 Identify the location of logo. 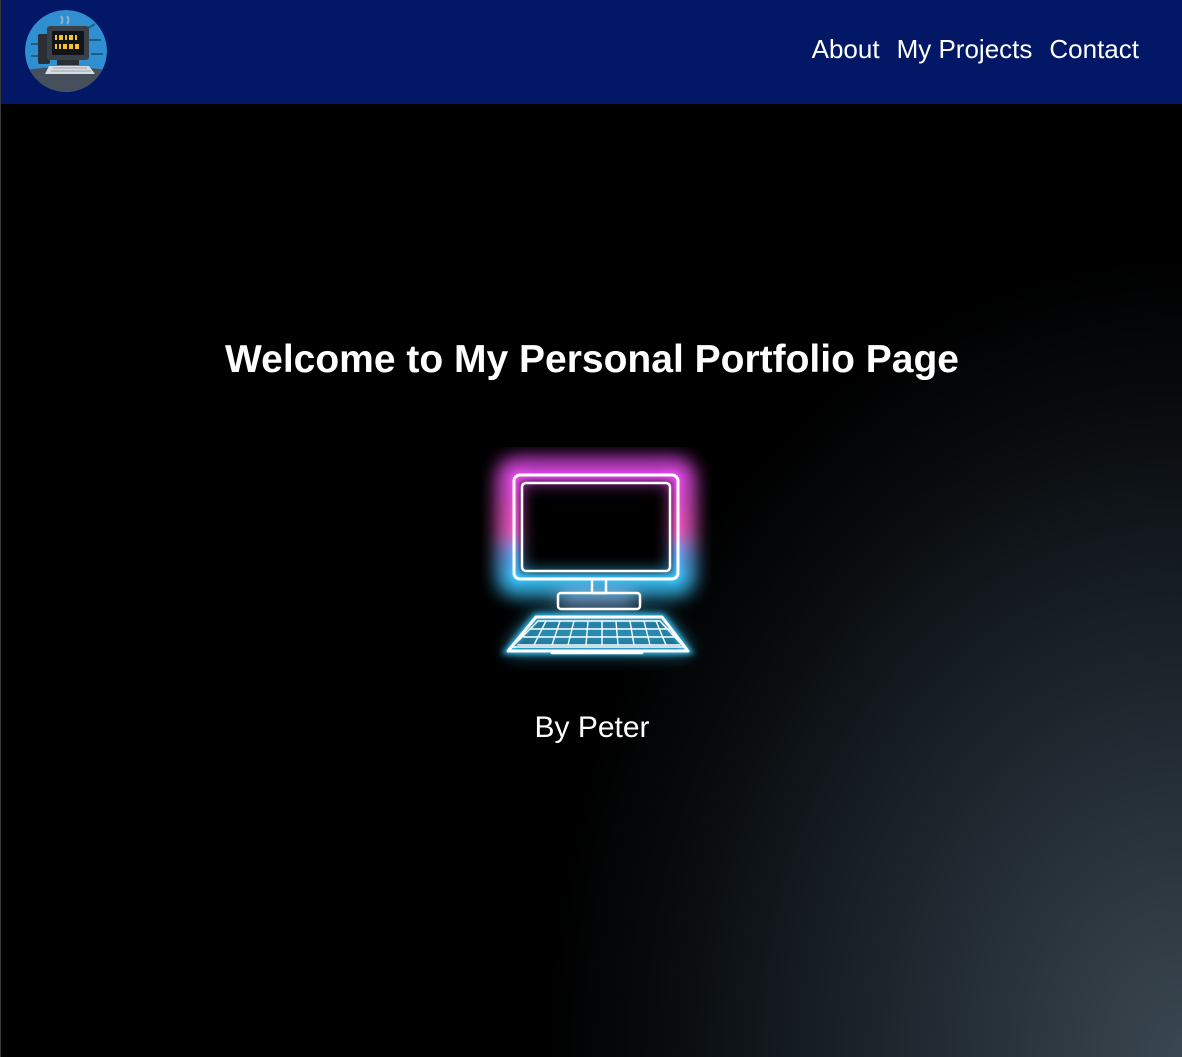
(66, 51).